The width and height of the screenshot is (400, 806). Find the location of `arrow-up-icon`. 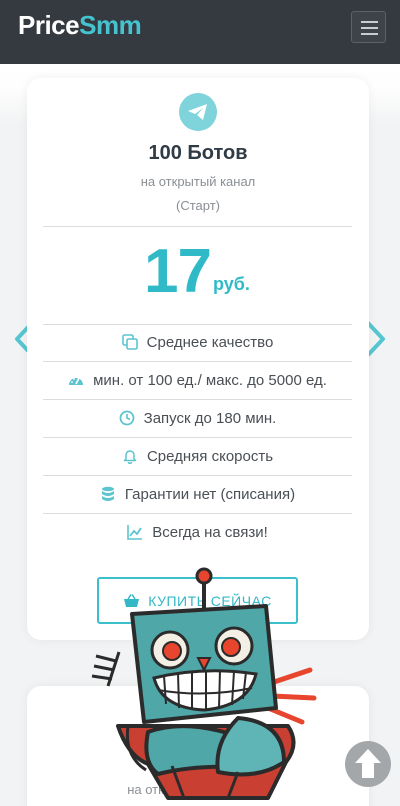

arrow-up-icon is located at coordinates (368, 763).